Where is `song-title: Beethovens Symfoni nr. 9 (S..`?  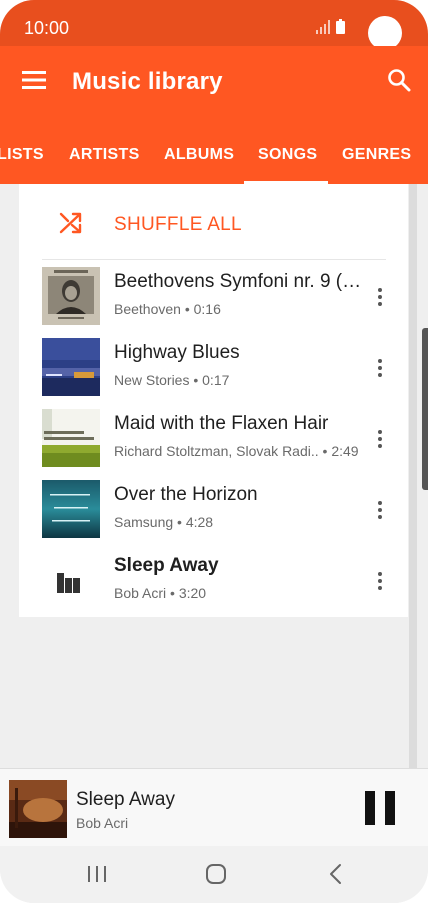
song-title: Beethovens Symfoni nr. 9 (S.. is located at coordinates (239, 281).